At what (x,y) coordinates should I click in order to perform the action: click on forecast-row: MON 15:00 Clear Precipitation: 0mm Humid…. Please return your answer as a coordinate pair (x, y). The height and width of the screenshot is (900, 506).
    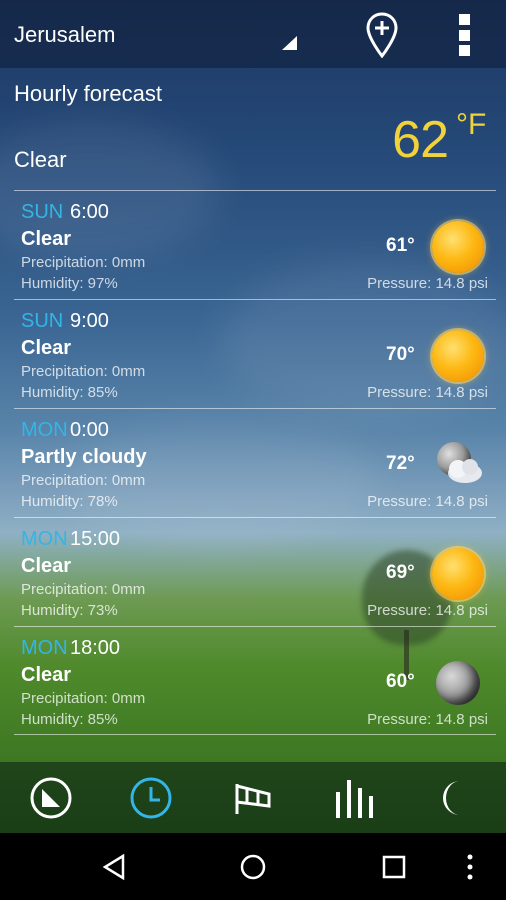
    Looking at the image, I should click on (255, 571).